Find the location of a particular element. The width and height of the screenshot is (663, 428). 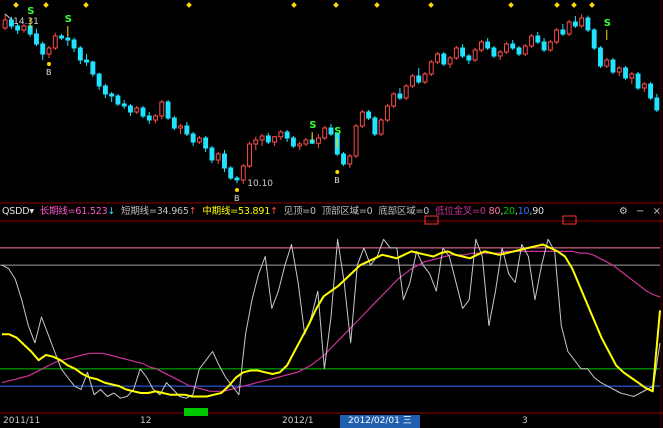

x-tick-label: 2011/11 is located at coordinates (22, 421).